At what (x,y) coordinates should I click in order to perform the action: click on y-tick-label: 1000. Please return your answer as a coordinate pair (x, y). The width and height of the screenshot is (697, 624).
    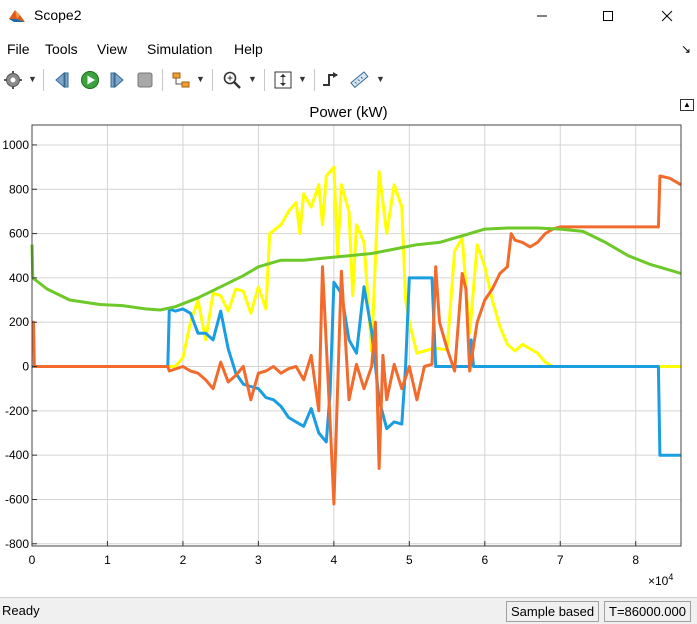
    Looking at the image, I should click on (15, 145).